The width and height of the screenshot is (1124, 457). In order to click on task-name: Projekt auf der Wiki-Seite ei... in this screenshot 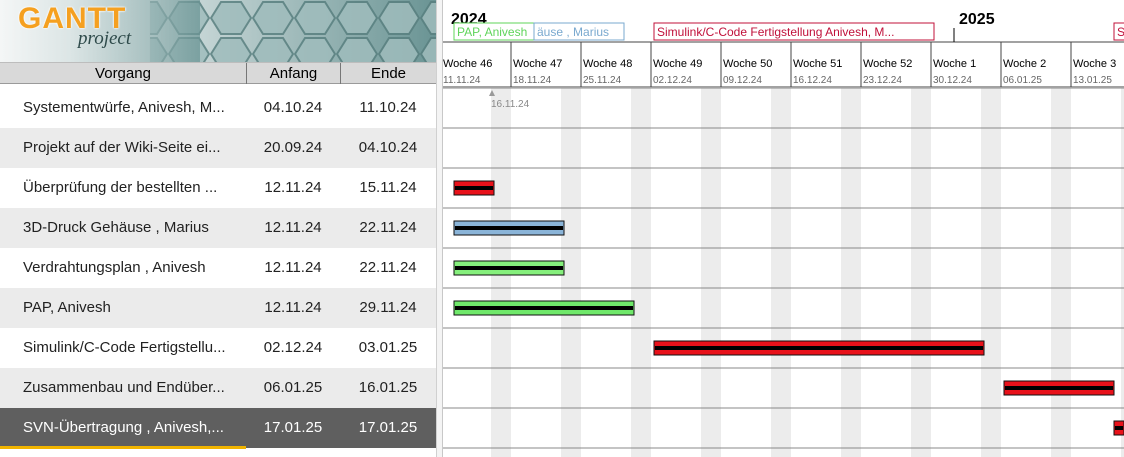, I will do `click(122, 147)`.